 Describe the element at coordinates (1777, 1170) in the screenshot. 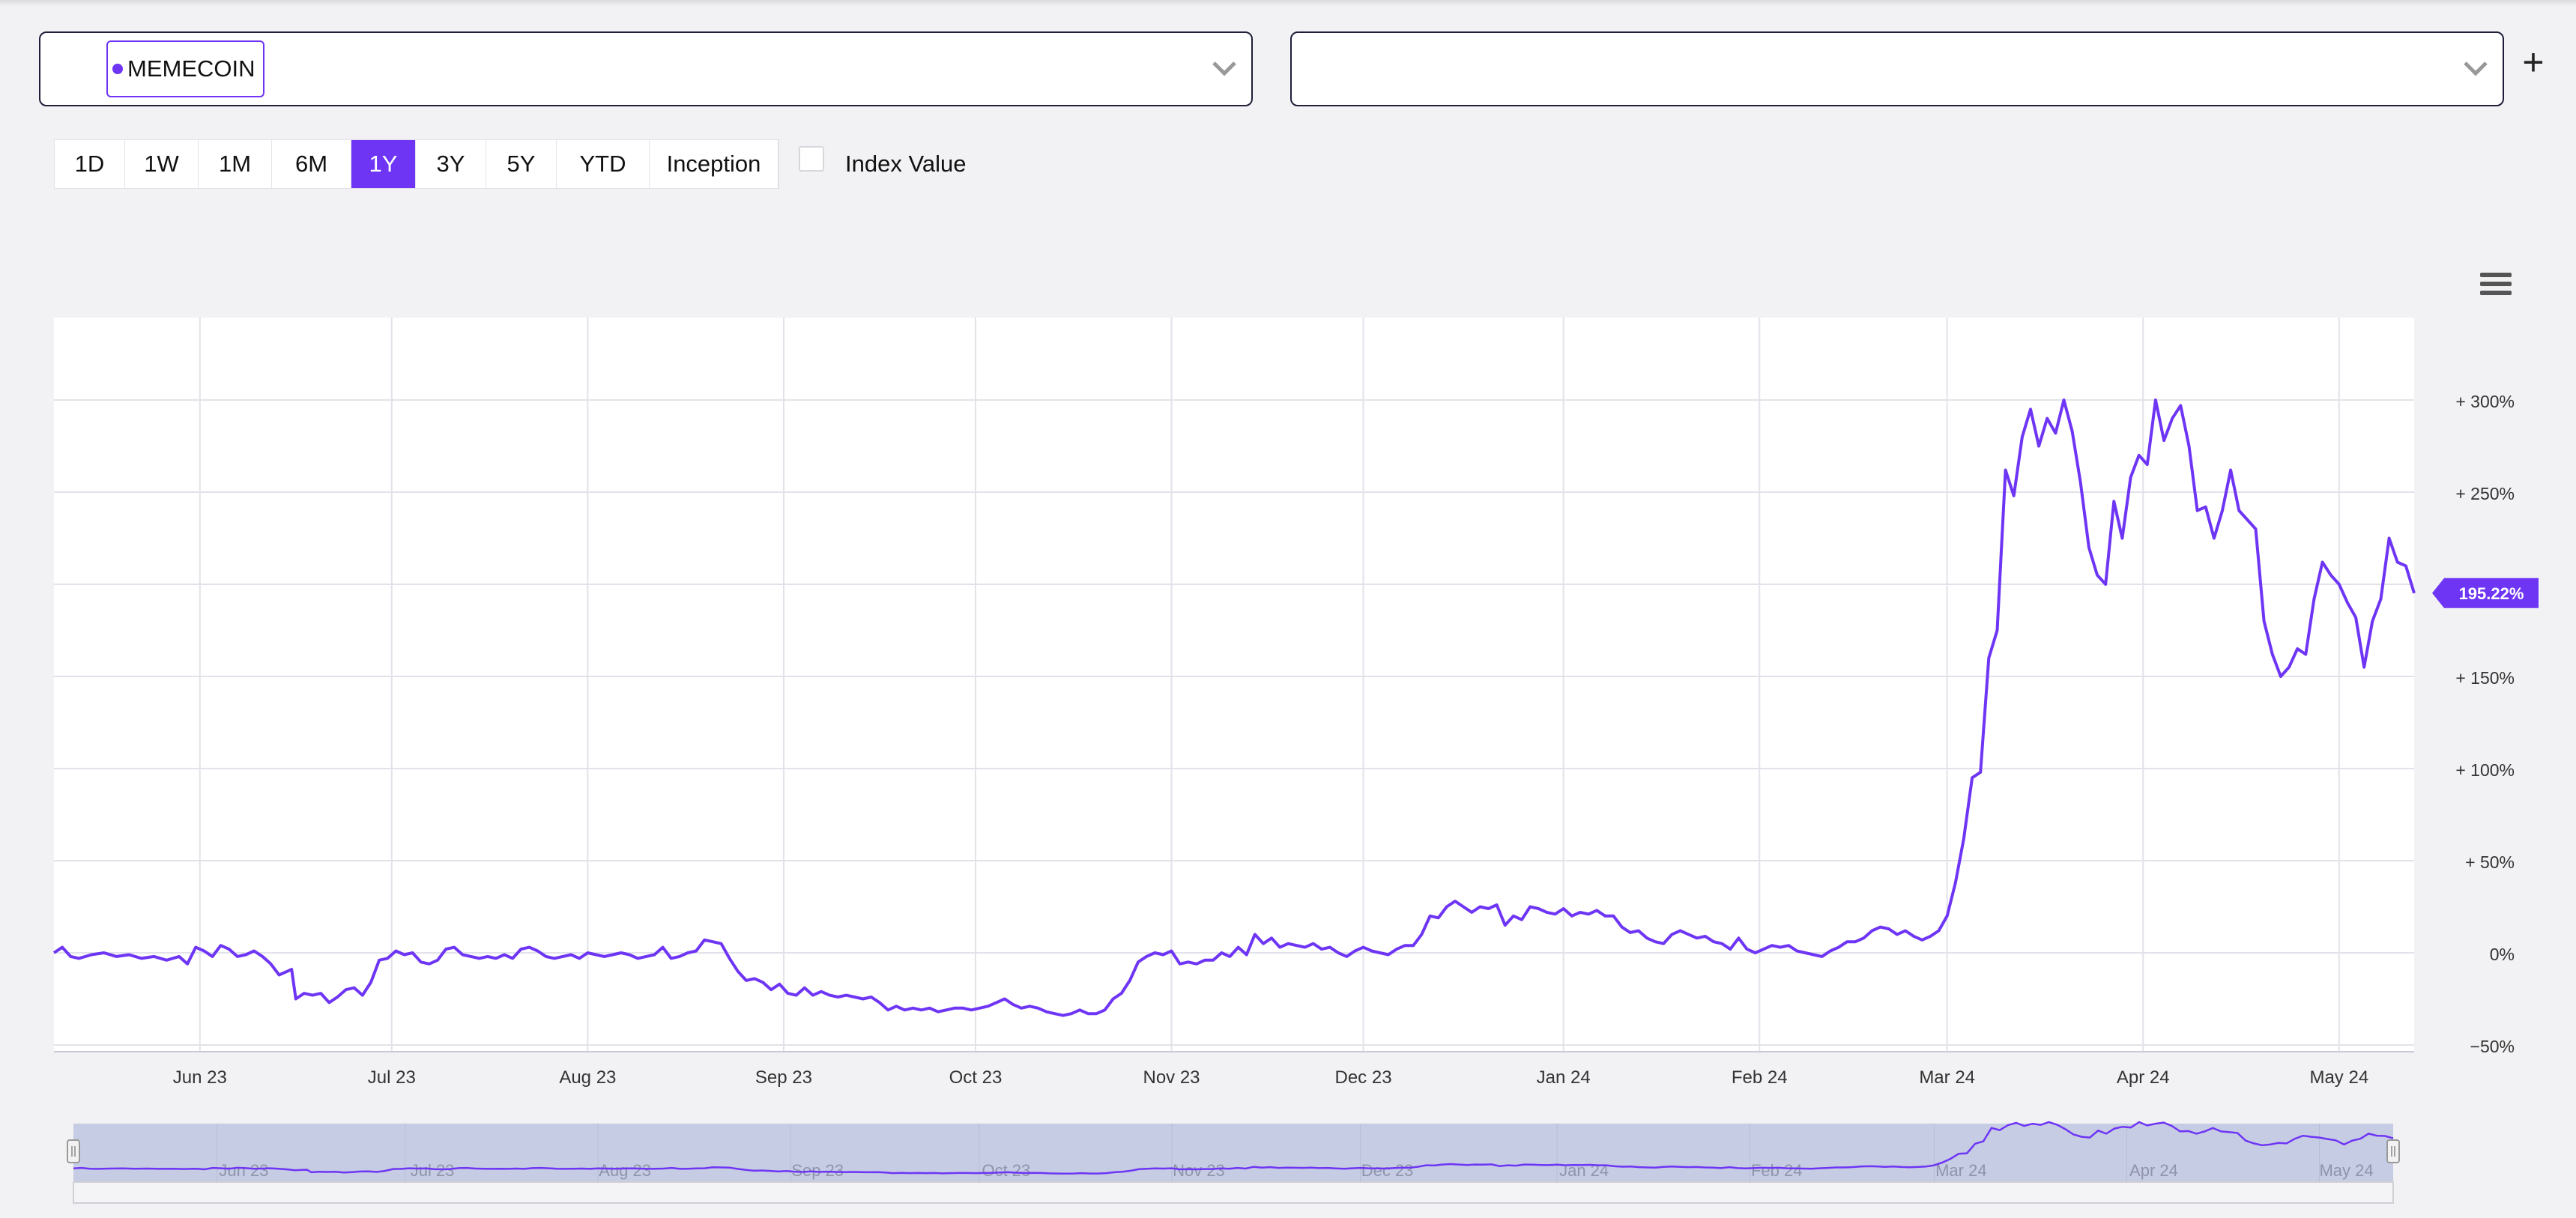

I see `navigator-tick-label: Feb 24` at that location.